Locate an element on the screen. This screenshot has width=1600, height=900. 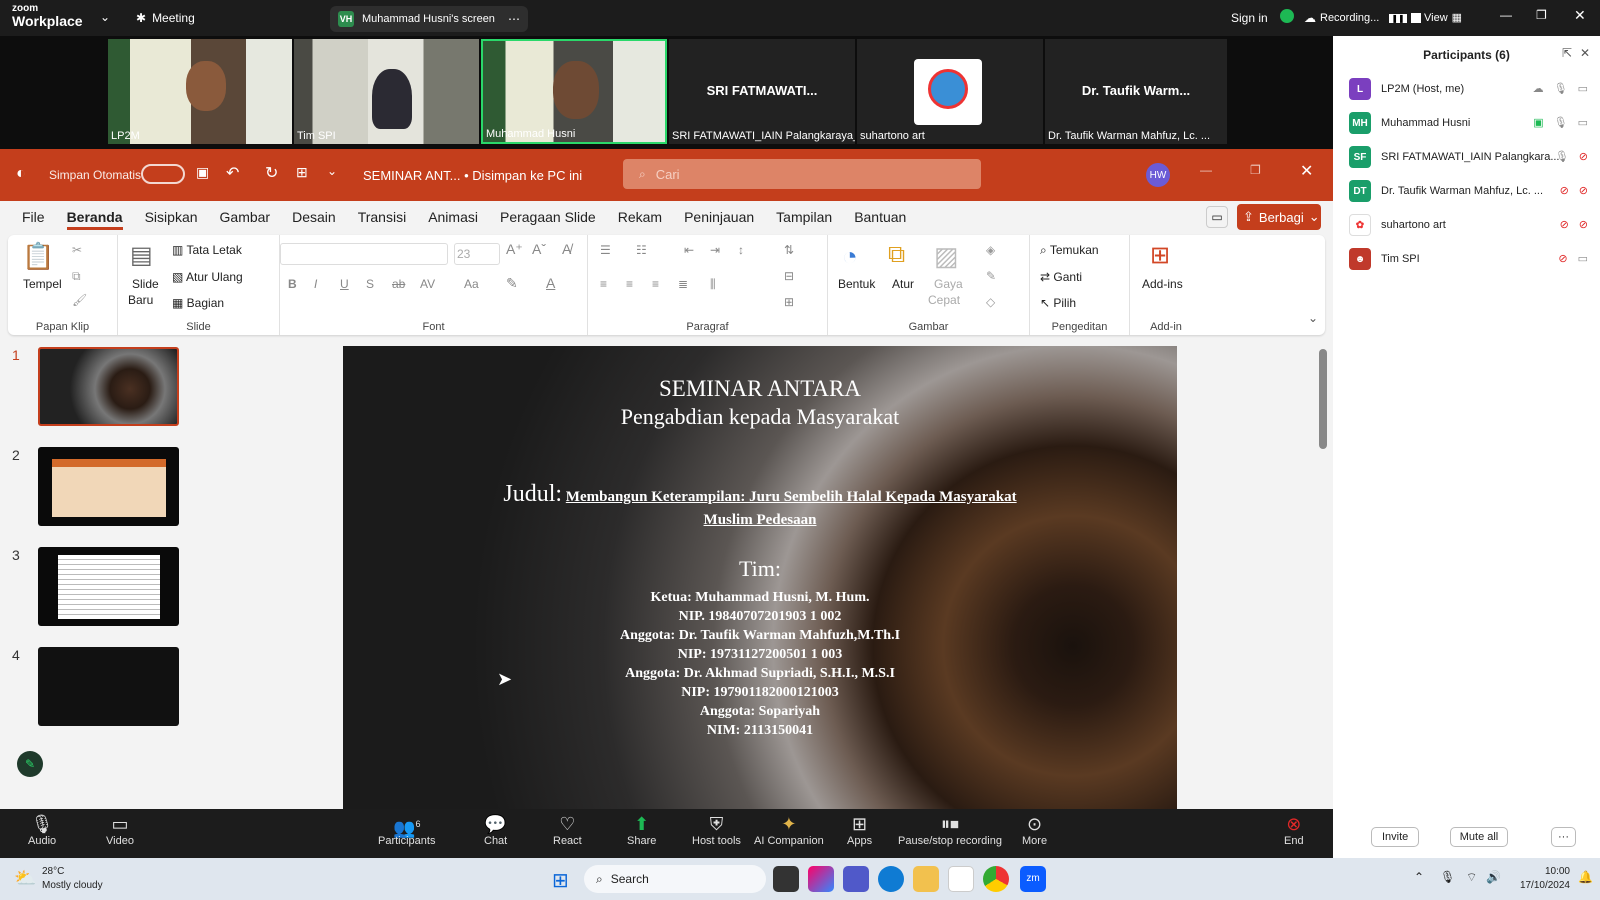
numbering-icon: ☷ is located at coordinates (641, 250).